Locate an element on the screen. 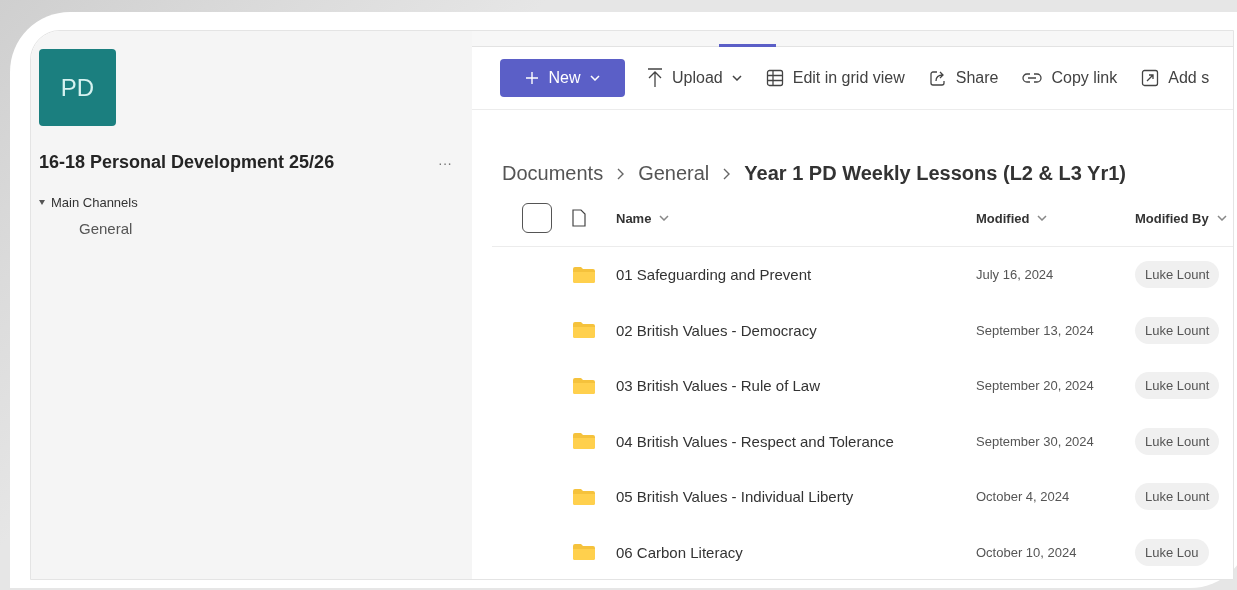 The image size is (1237, 590). modified-date: September 30, 2024 is located at coordinates (1035, 441).